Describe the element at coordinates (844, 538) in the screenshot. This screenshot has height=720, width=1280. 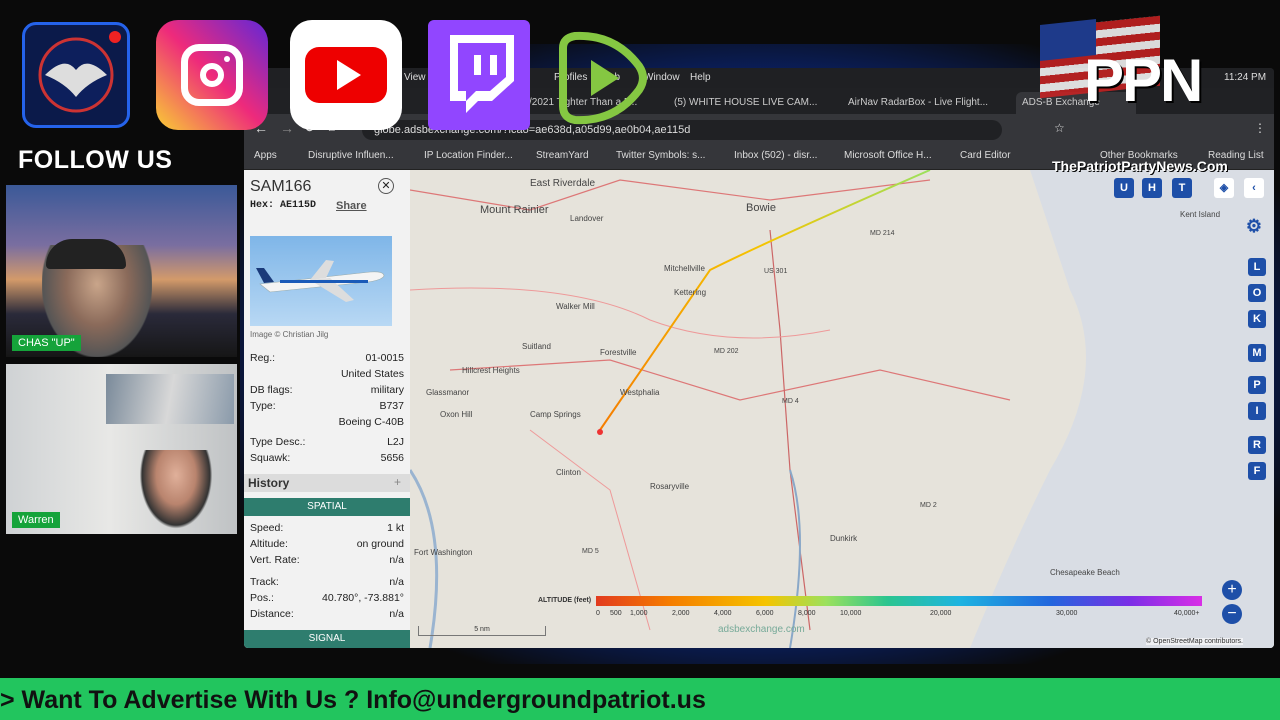
I see `map-label: Dunkirk` at that location.